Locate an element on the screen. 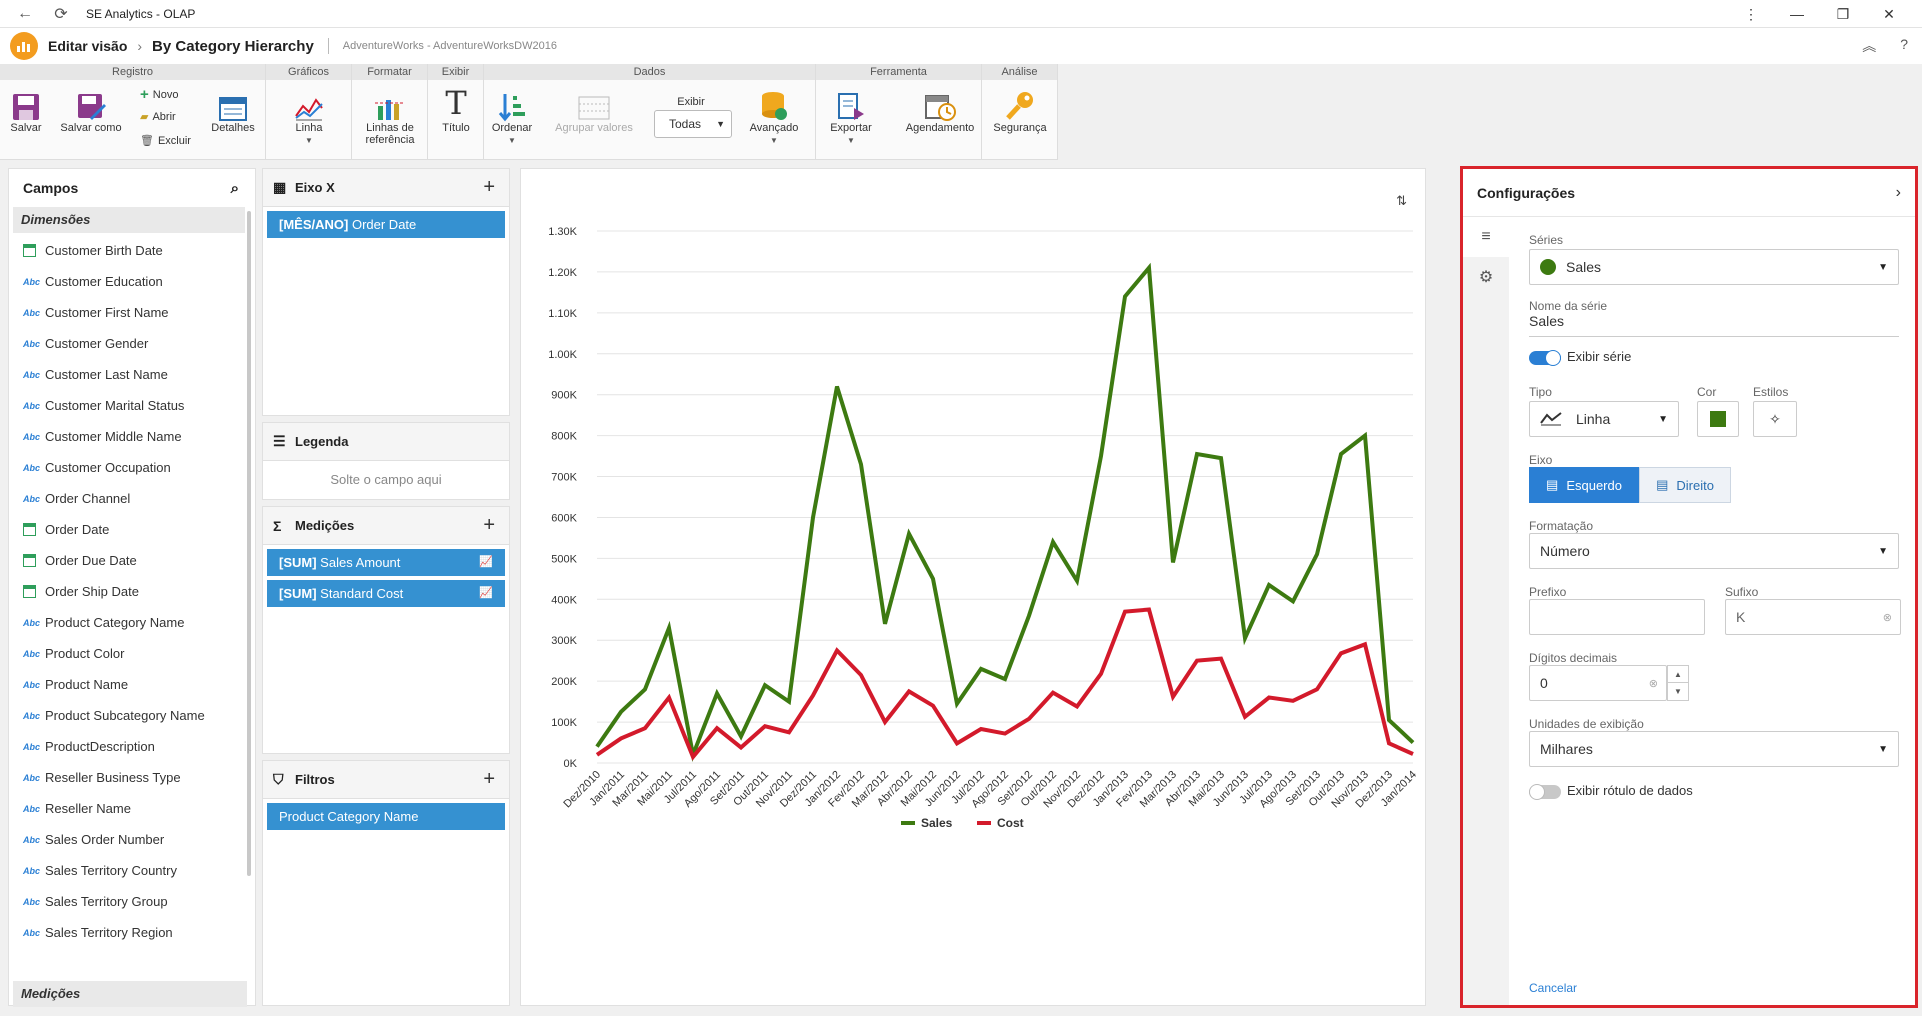  scrollbar is located at coordinates (249, 543).